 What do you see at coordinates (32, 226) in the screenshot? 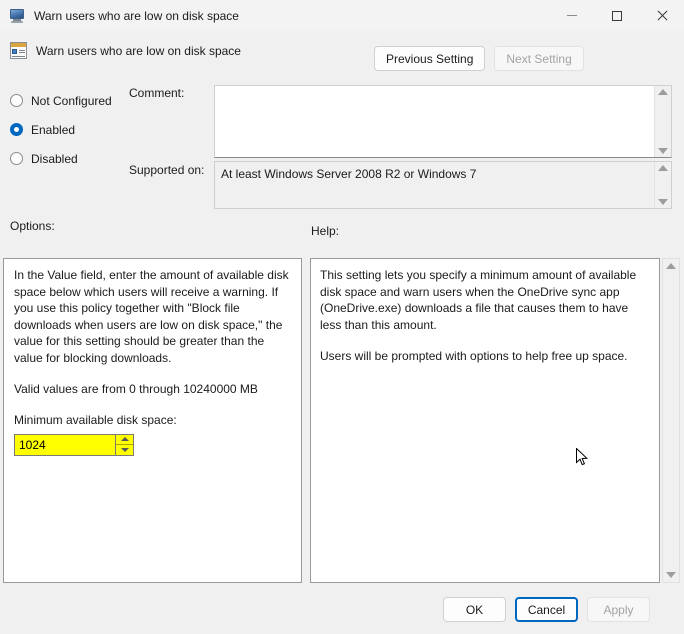
I see `options-label: Options:` at bounding box center [32, 226].